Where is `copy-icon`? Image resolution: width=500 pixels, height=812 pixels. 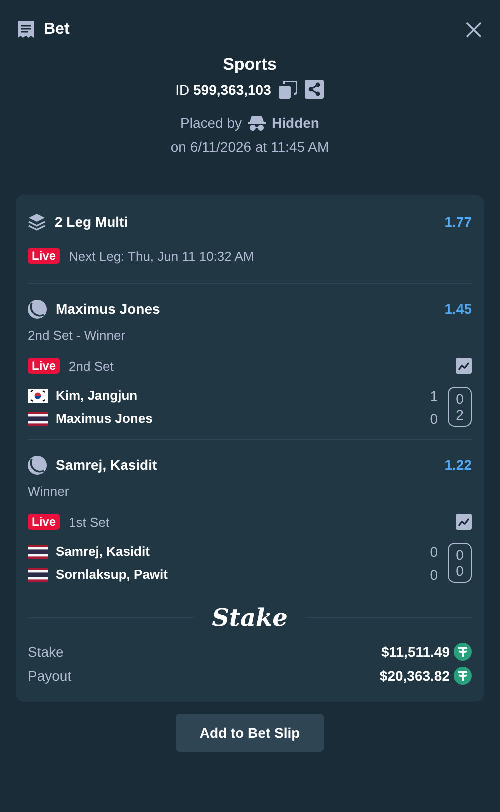 copy-icon is located at coordinates (288, 89).